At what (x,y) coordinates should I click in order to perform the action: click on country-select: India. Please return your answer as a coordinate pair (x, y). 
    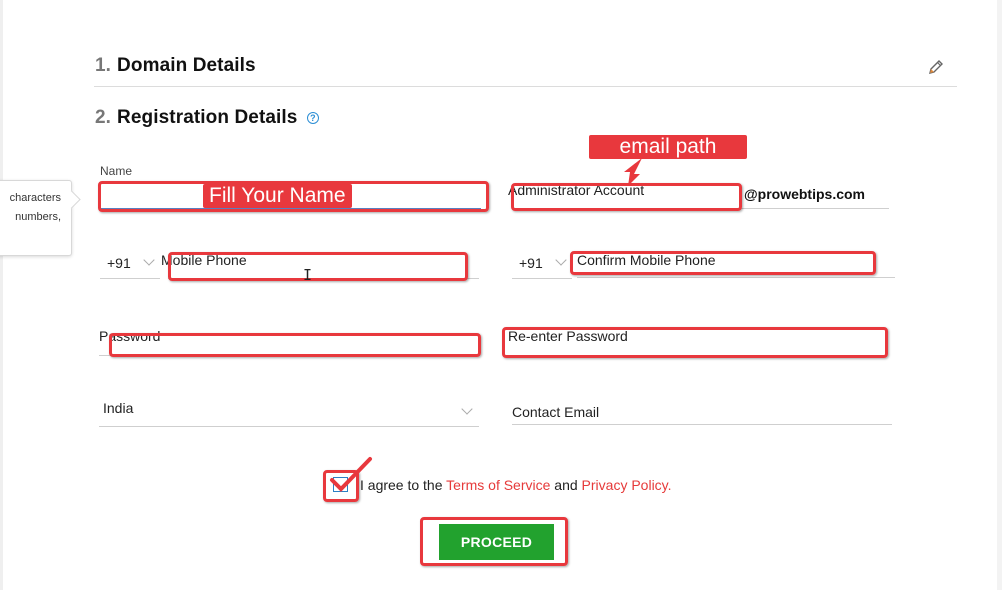
    Looking at the image, I should click on (118, 408).